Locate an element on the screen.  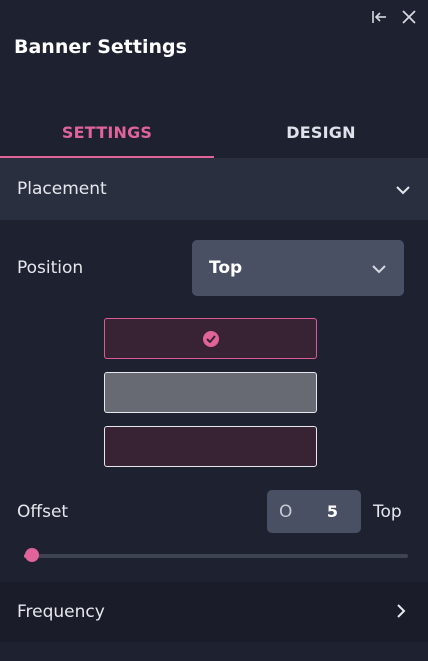
offset-unit: Top is located at coordinates (387, 512).